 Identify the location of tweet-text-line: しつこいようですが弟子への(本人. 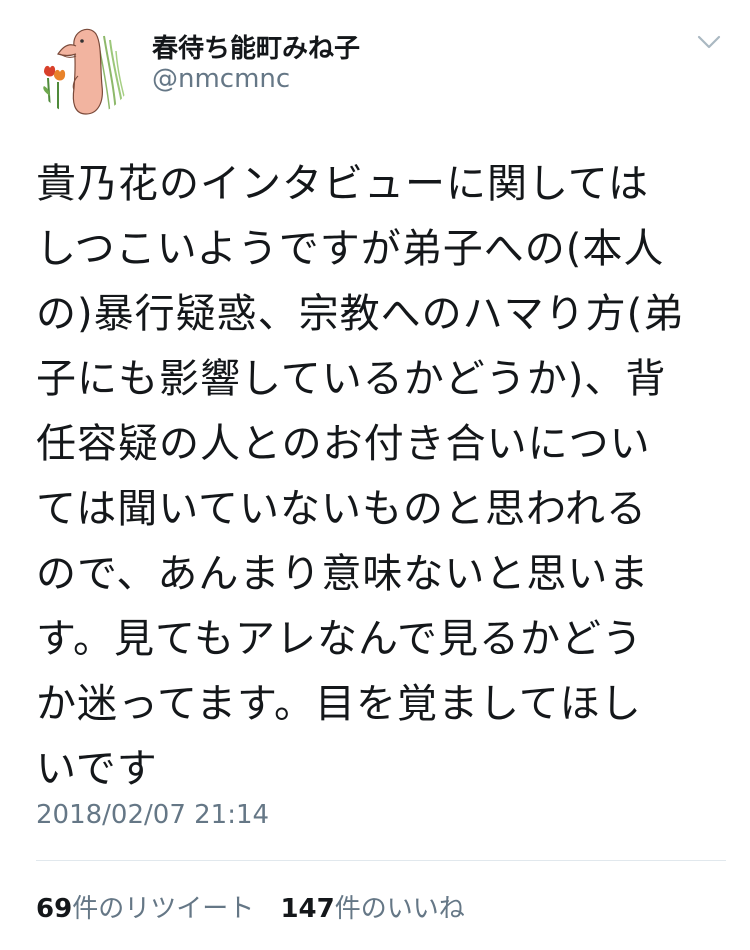
(350, 249).